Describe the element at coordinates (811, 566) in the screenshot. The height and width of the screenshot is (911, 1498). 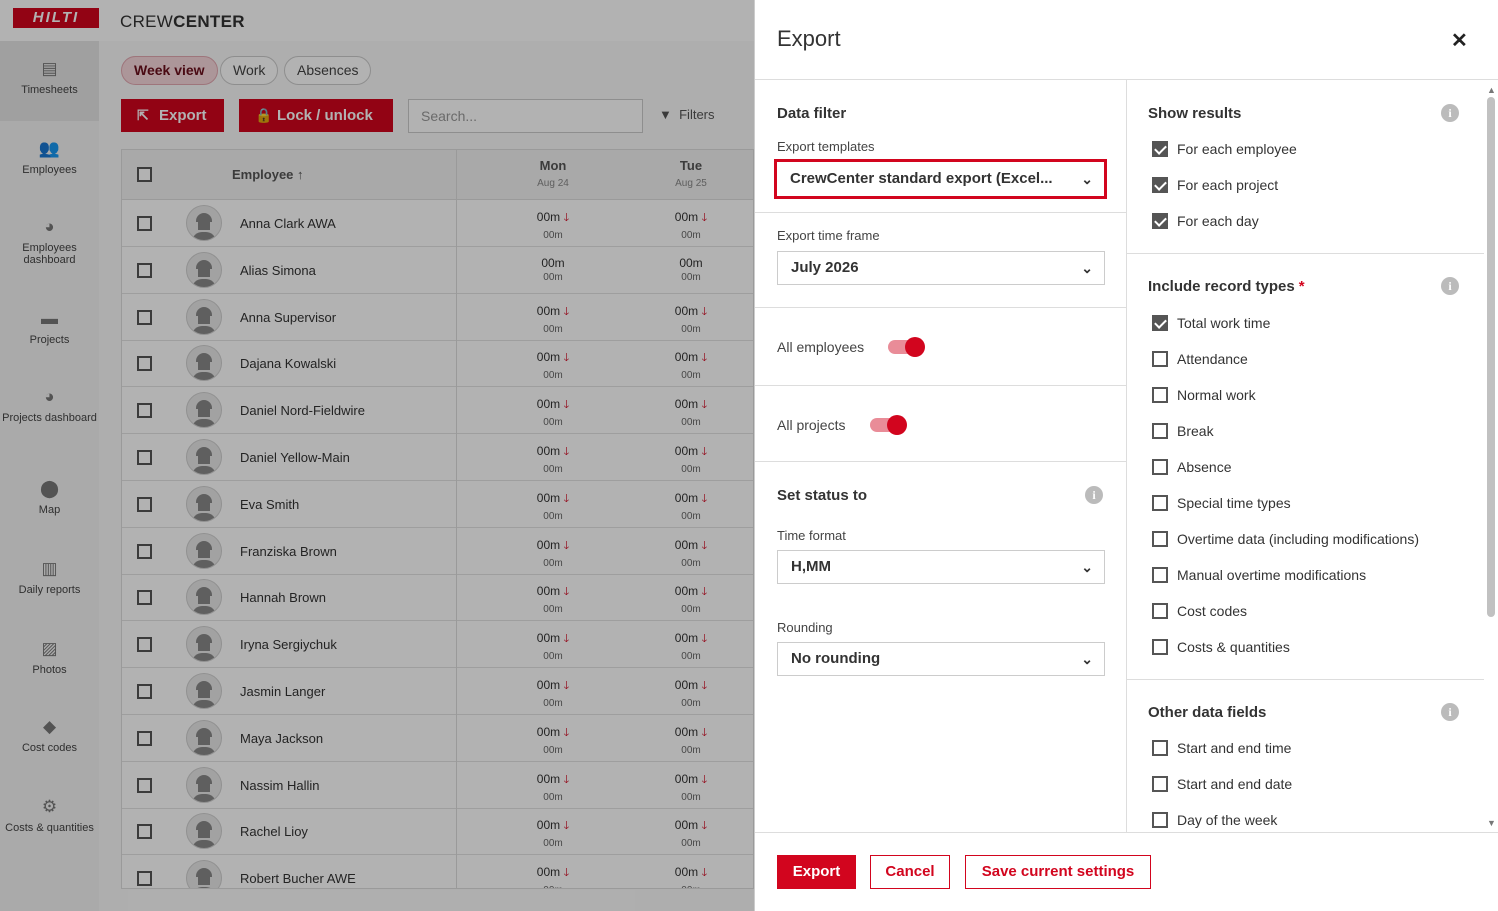
I see `time-format-value: H,MM` at that location.